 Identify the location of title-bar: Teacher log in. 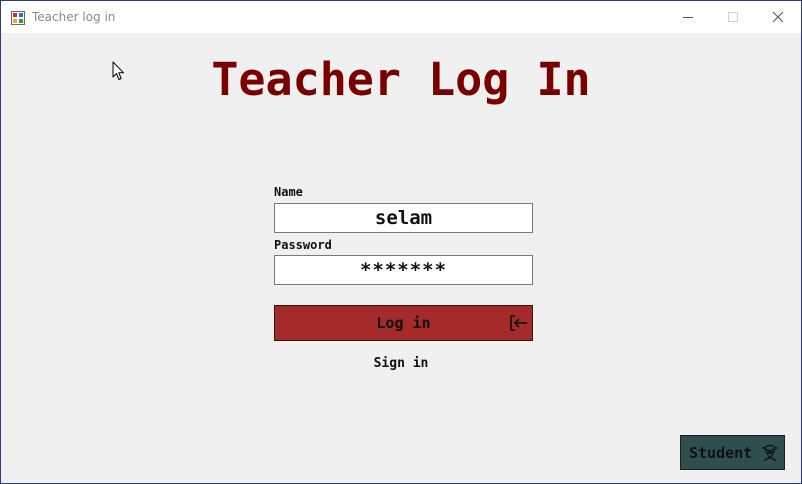
(401, 17).